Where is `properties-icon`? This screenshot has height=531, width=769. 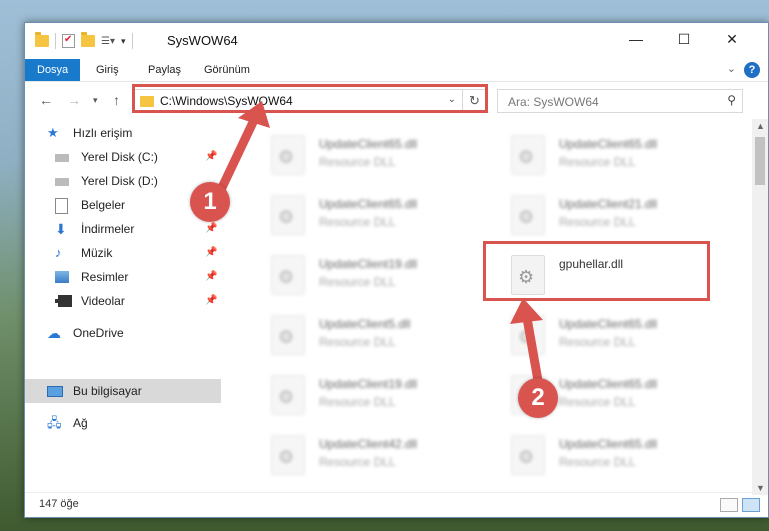
properties-icon is located at coordinates (68, 41).